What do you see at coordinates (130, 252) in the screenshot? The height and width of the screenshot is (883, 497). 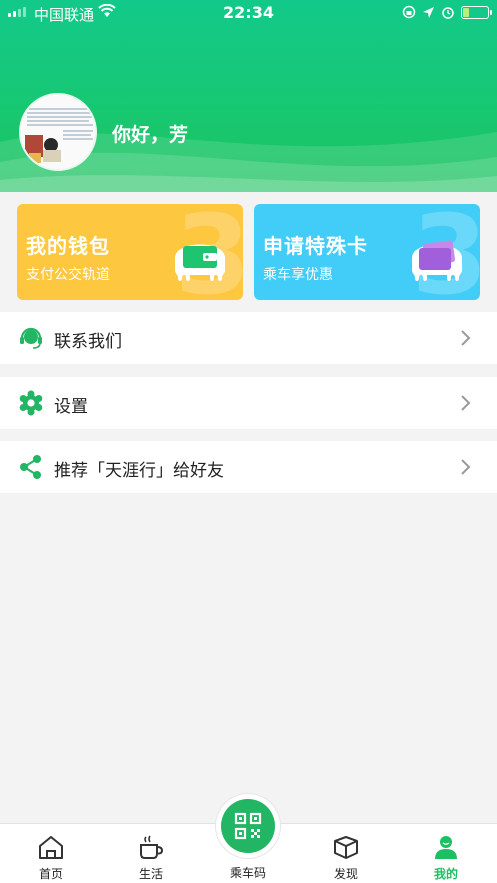 I see `wallet-card: 3 我的钱包 支付公交轨道` at bounding box center [130, 252].